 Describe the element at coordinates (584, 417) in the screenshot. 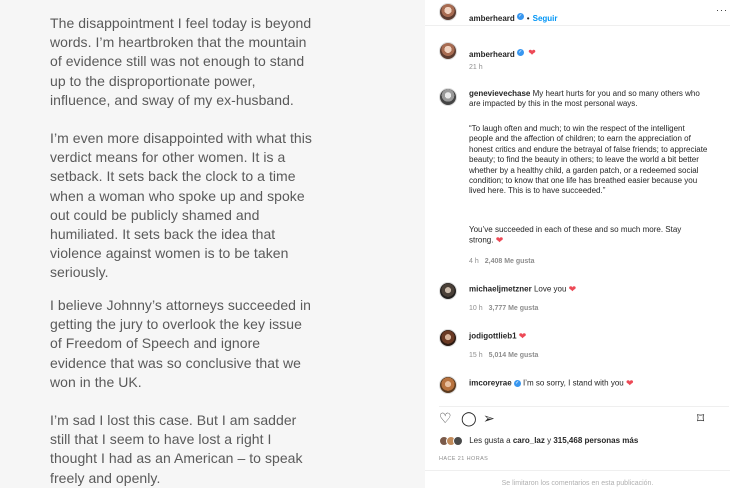

I see `post-actions: ♡ ◯ ➢ ⌑` at that location.